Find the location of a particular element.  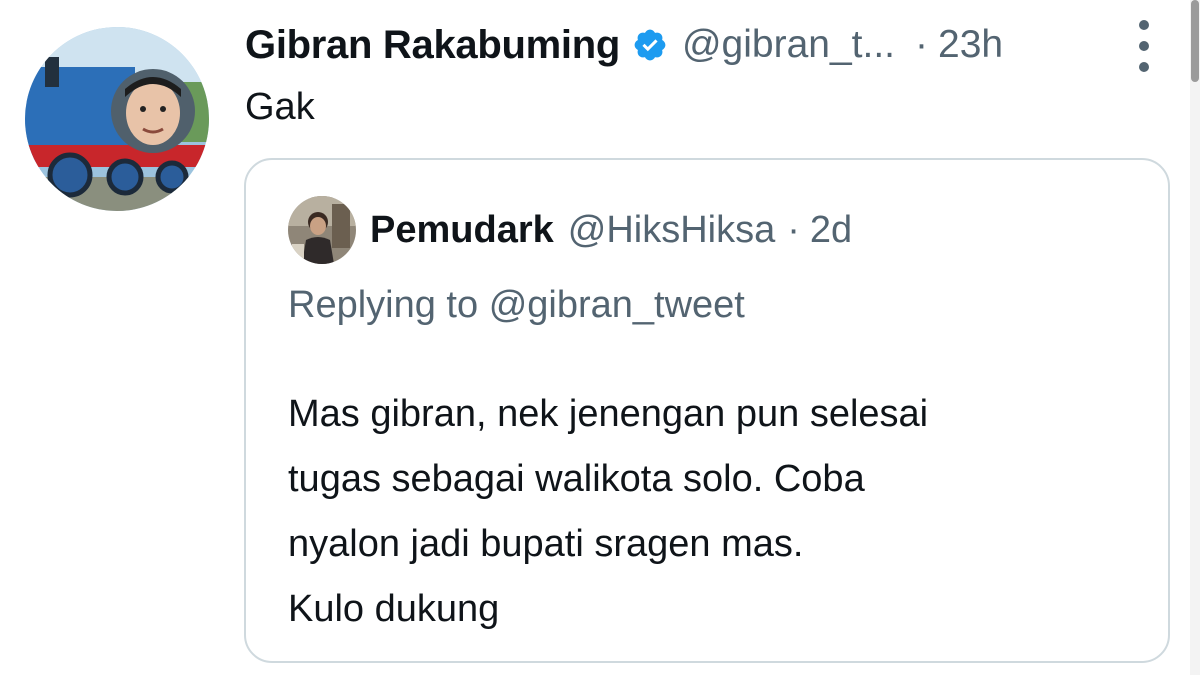

quoted-tweet-header: Pemudark @HiksHiksa · 2d is located at coordinates (570, 230).